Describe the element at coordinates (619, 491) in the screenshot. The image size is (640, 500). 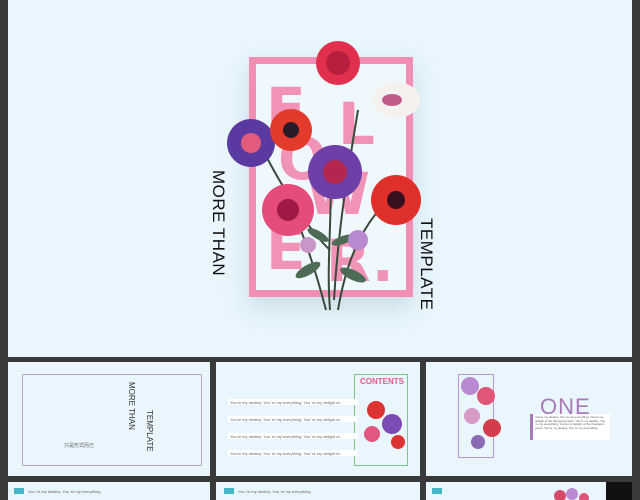
I see `black-corner-shape` at that location.